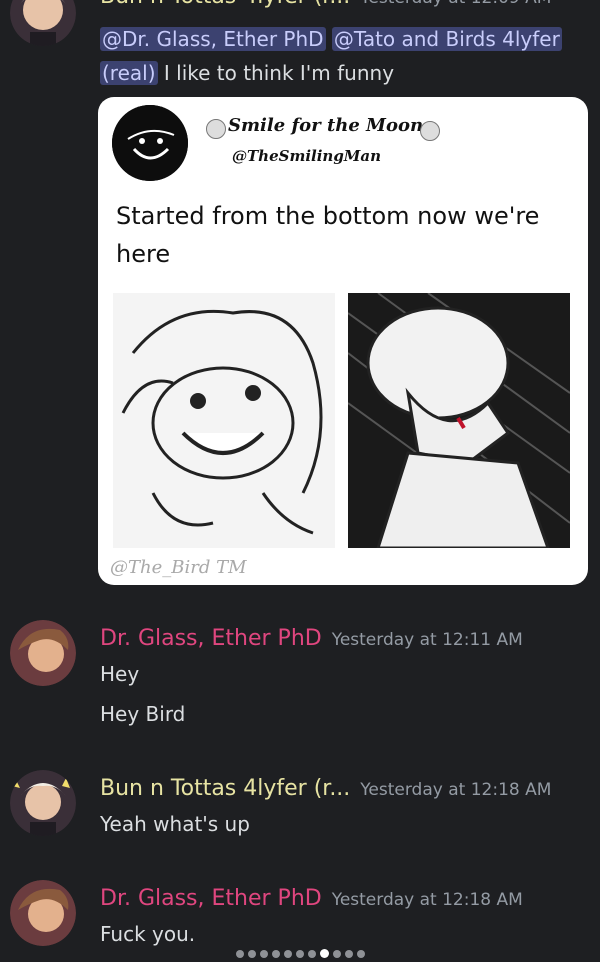  What do you see at coordinates (459, 420) in the screenshot?
I see `artwork-right` at bounding box center [459, 420].